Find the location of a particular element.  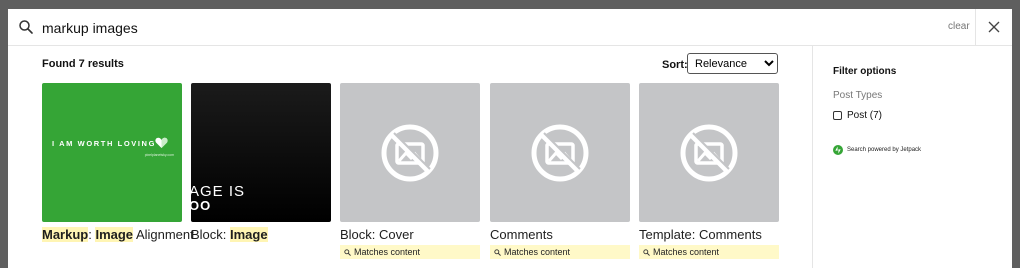

result-title: Markup: Image Alignment is located at coordinates (118, 234).